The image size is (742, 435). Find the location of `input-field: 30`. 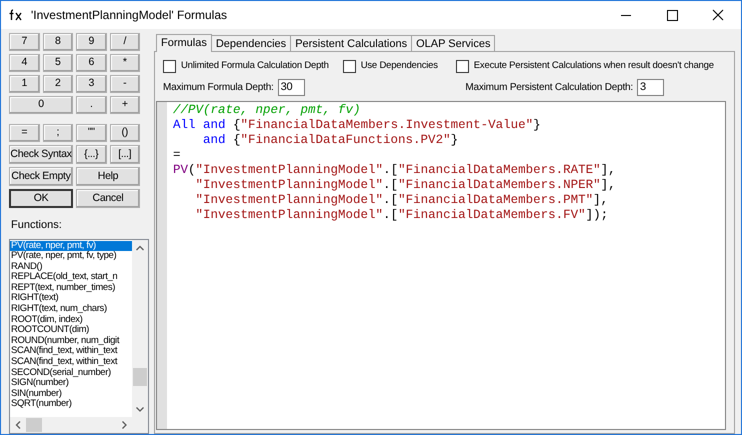

input-field: 30 is located at coordinates (291, 87).